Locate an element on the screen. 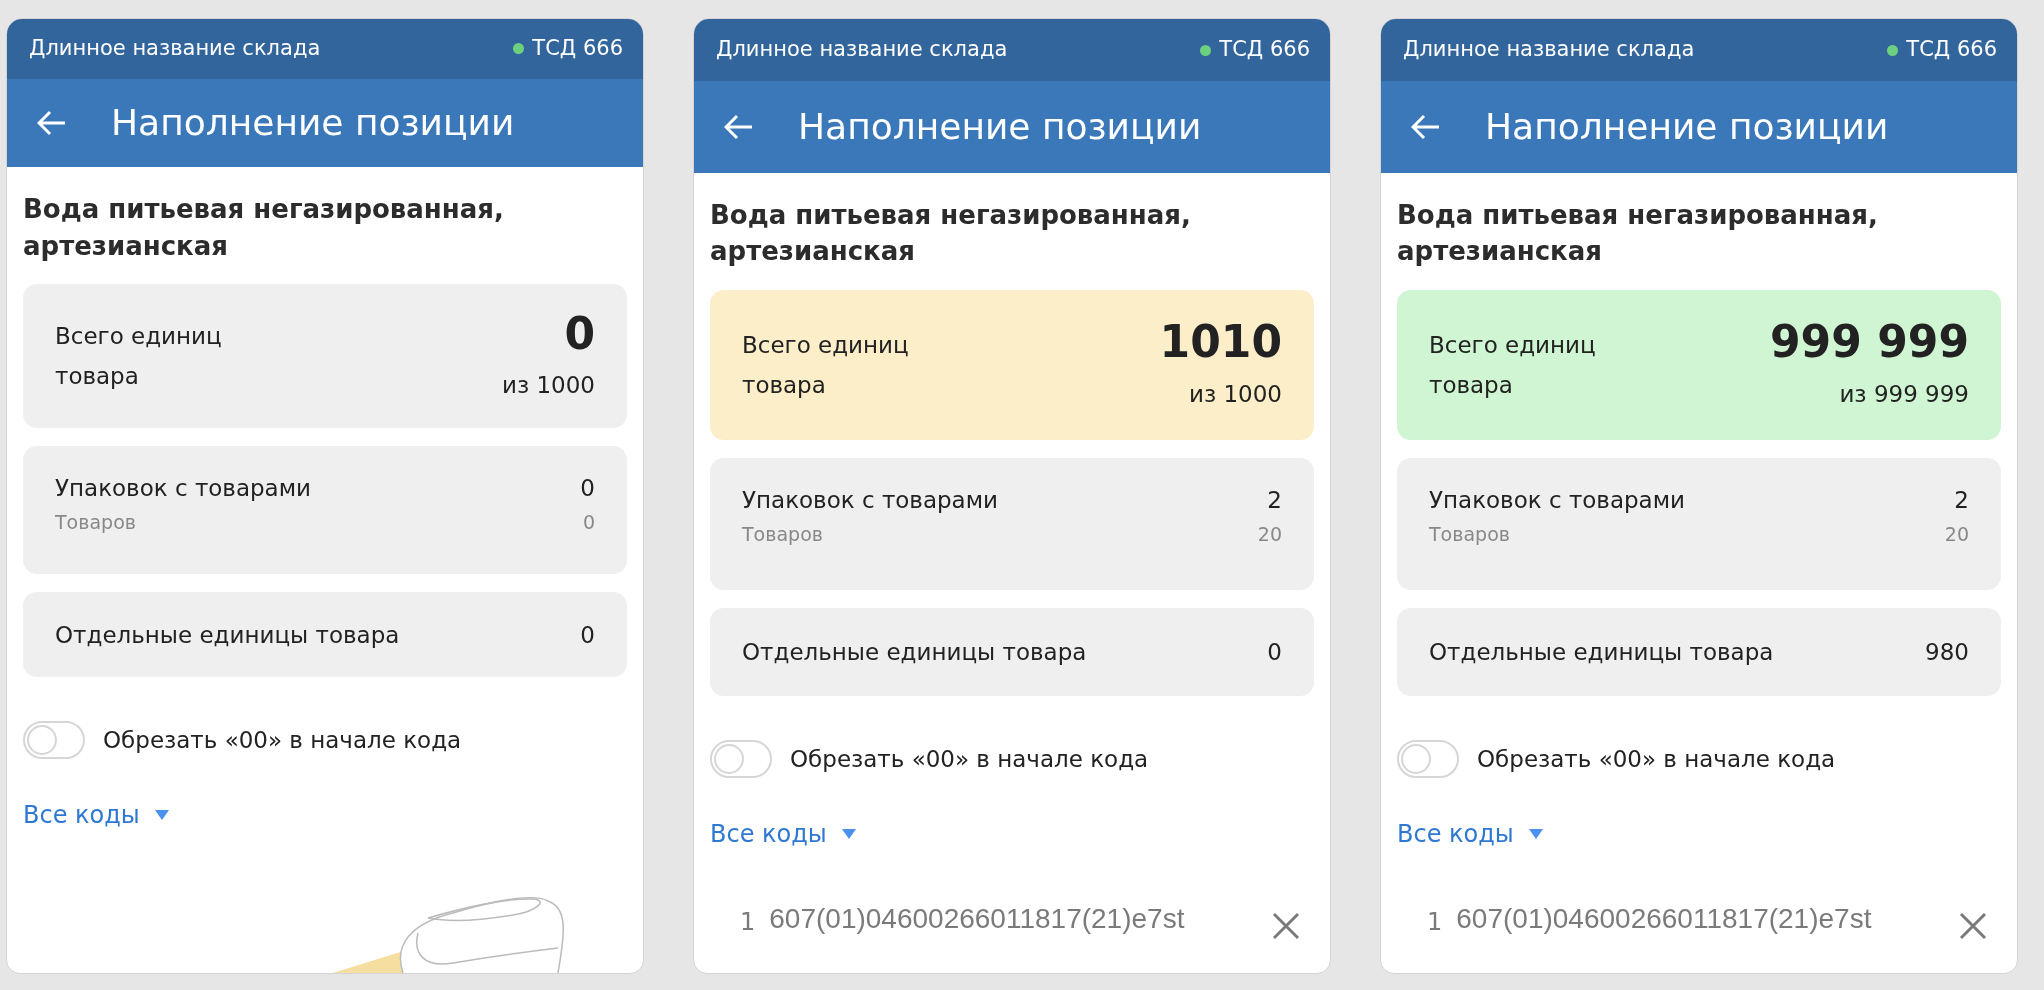  total-value: 1010 is located at coordinates (1220, 342).